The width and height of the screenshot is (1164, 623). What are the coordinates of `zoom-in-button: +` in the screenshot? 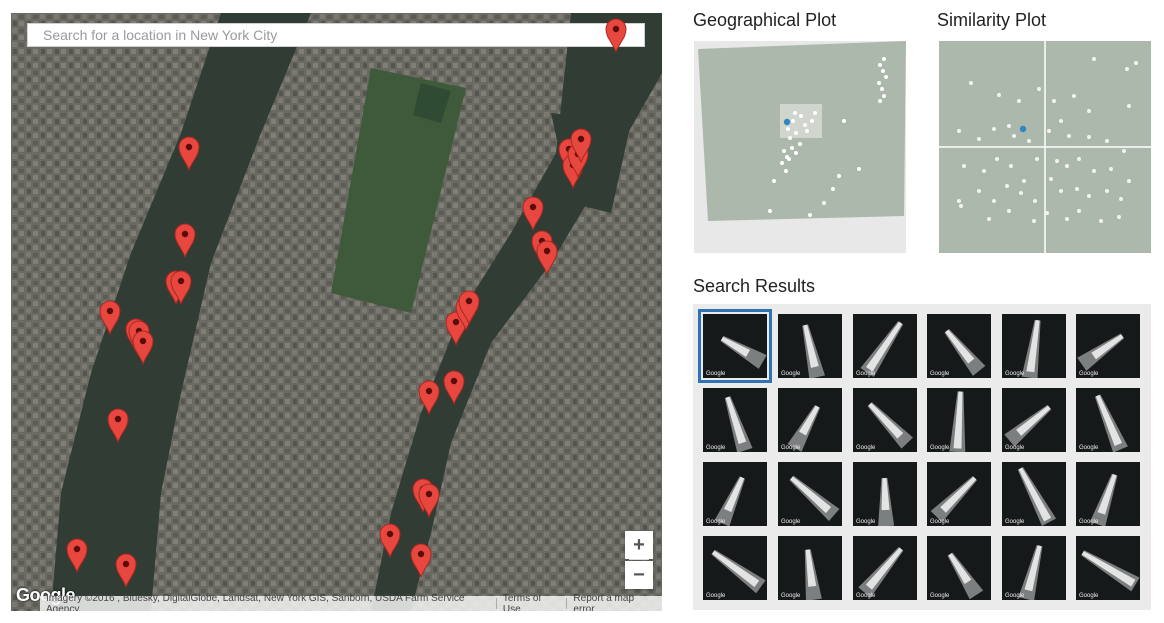 It's located at (639, 545).